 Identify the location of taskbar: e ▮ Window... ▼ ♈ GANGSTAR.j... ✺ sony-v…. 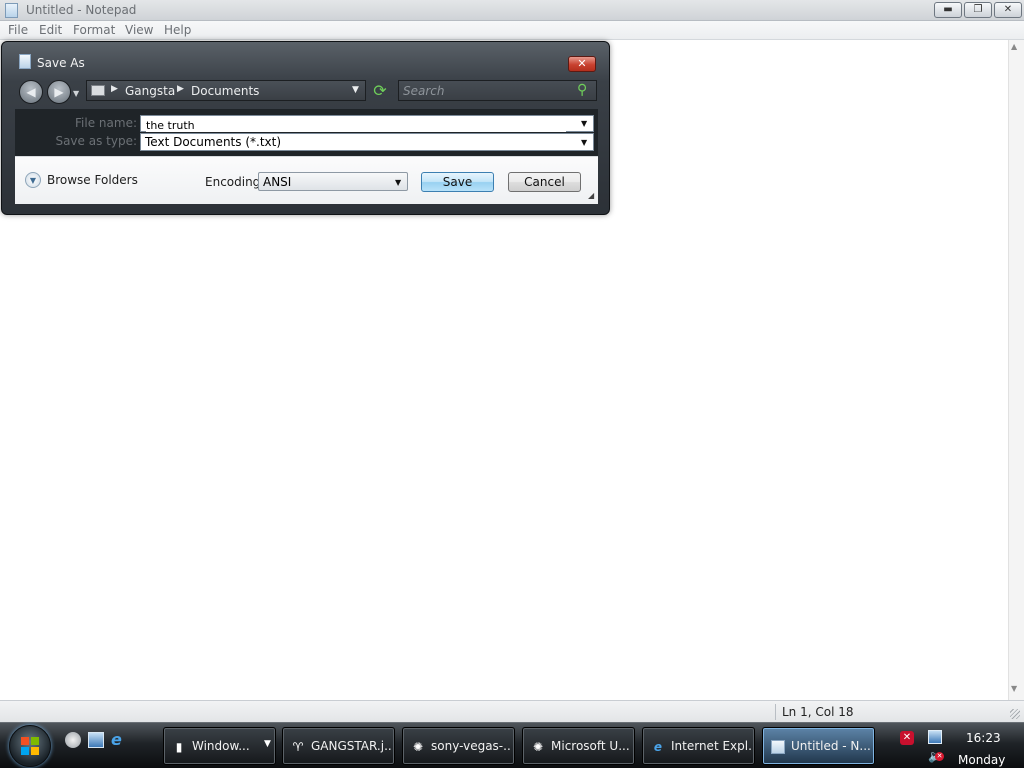
(512, 745).